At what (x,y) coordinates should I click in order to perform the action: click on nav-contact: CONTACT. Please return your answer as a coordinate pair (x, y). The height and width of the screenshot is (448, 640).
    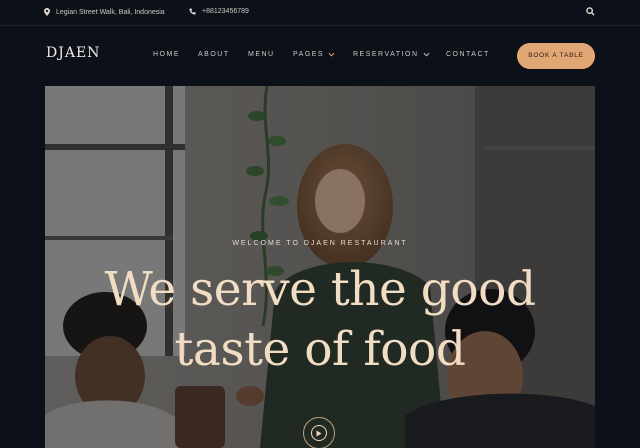
    Looking at the image, I should click on (468, 54).